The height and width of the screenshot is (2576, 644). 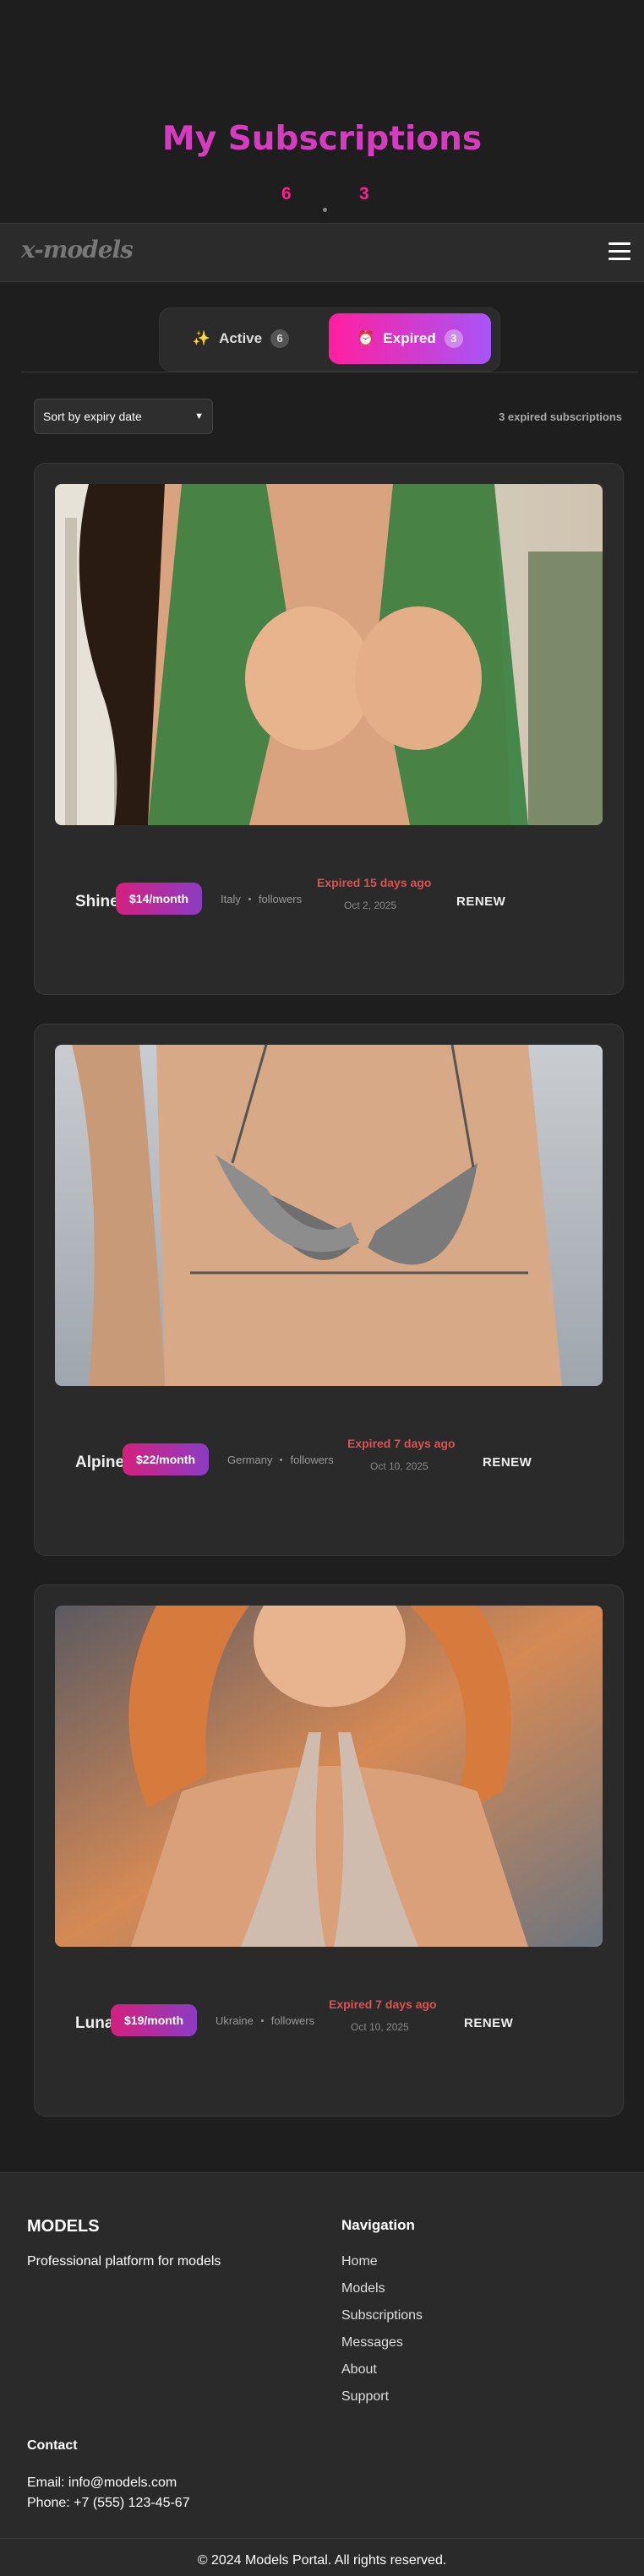 I want to click on active-stat-count: 6, so click(x=286, y=194).